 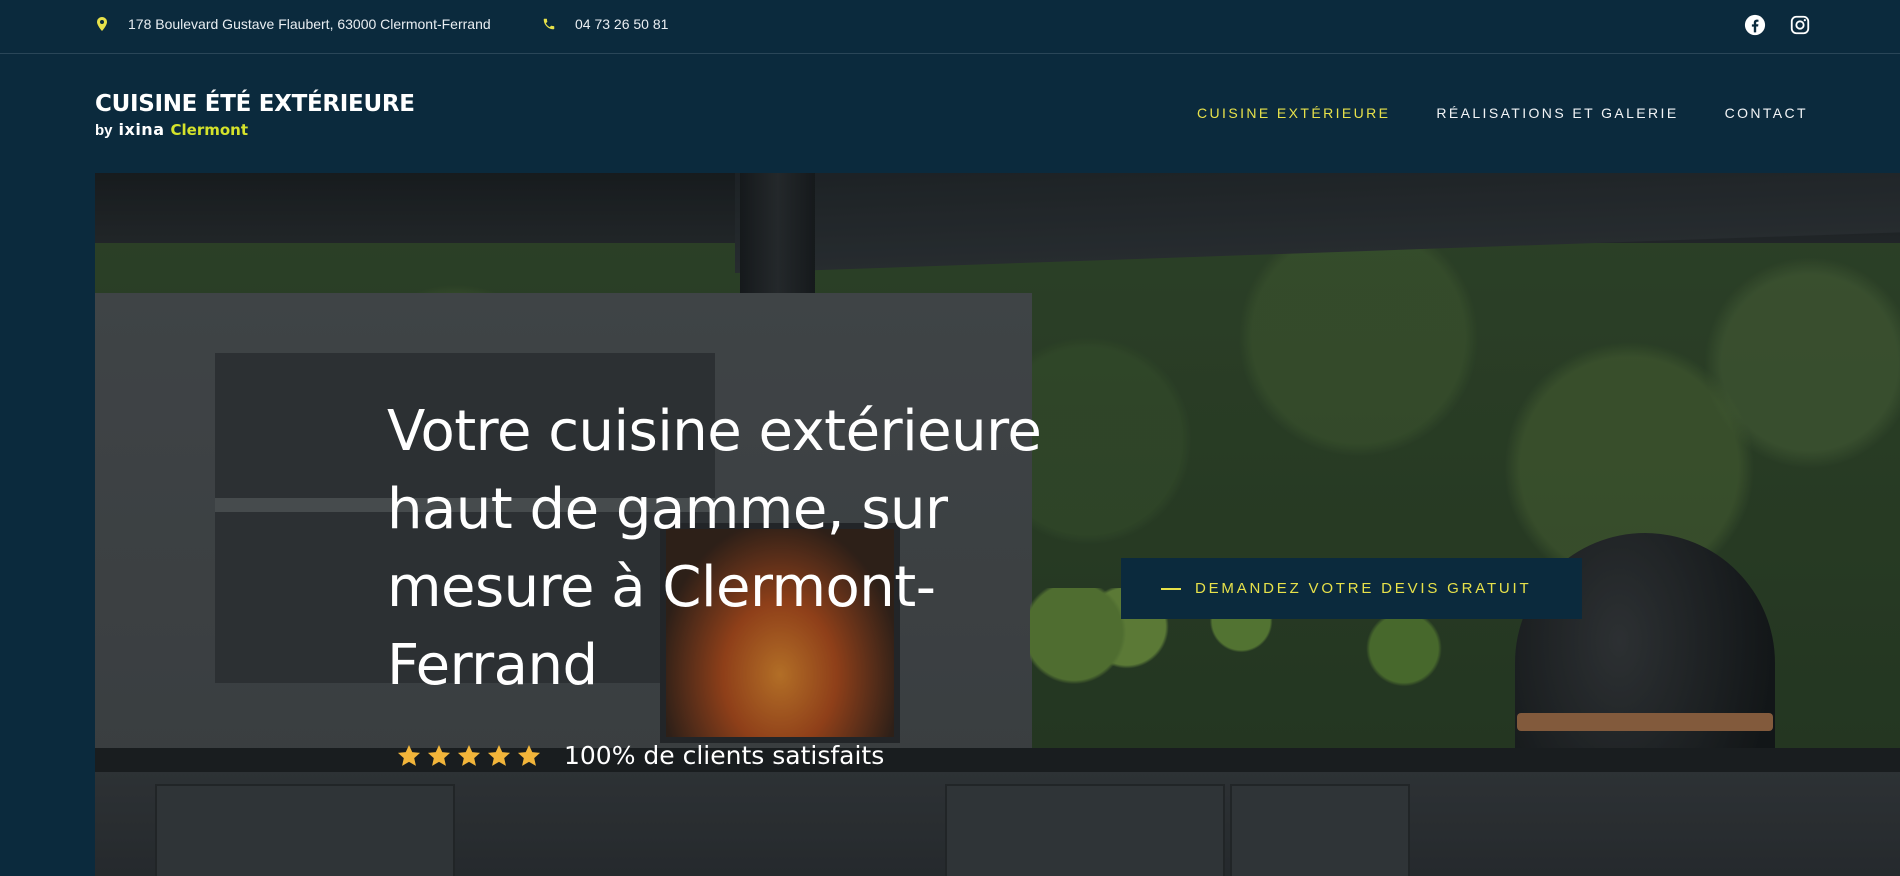 What do you see at coordinates (1171, 588) in the screenshot?
I see `dash-icon` at bounding box center [1171, 588].